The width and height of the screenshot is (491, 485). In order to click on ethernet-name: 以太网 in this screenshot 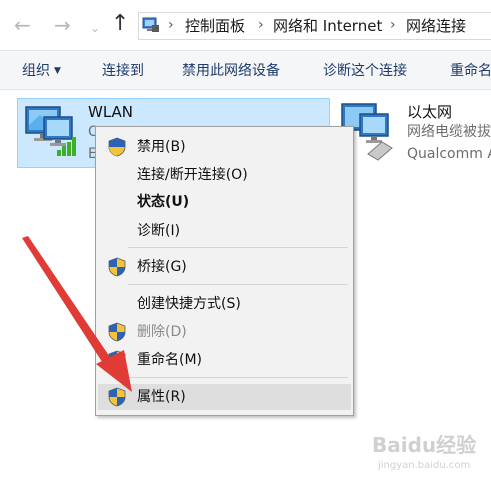, I will do `click(430, 112)`.